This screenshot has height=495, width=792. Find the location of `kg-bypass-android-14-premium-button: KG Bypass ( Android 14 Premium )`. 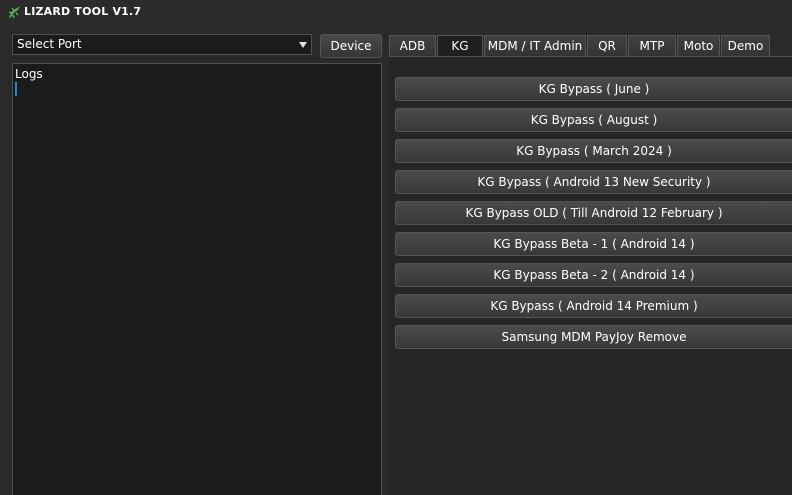

kg-bypass-android-14-premium-button: KG Bypass ( Android 14 Premium ) is located at coordinates (593, 306).